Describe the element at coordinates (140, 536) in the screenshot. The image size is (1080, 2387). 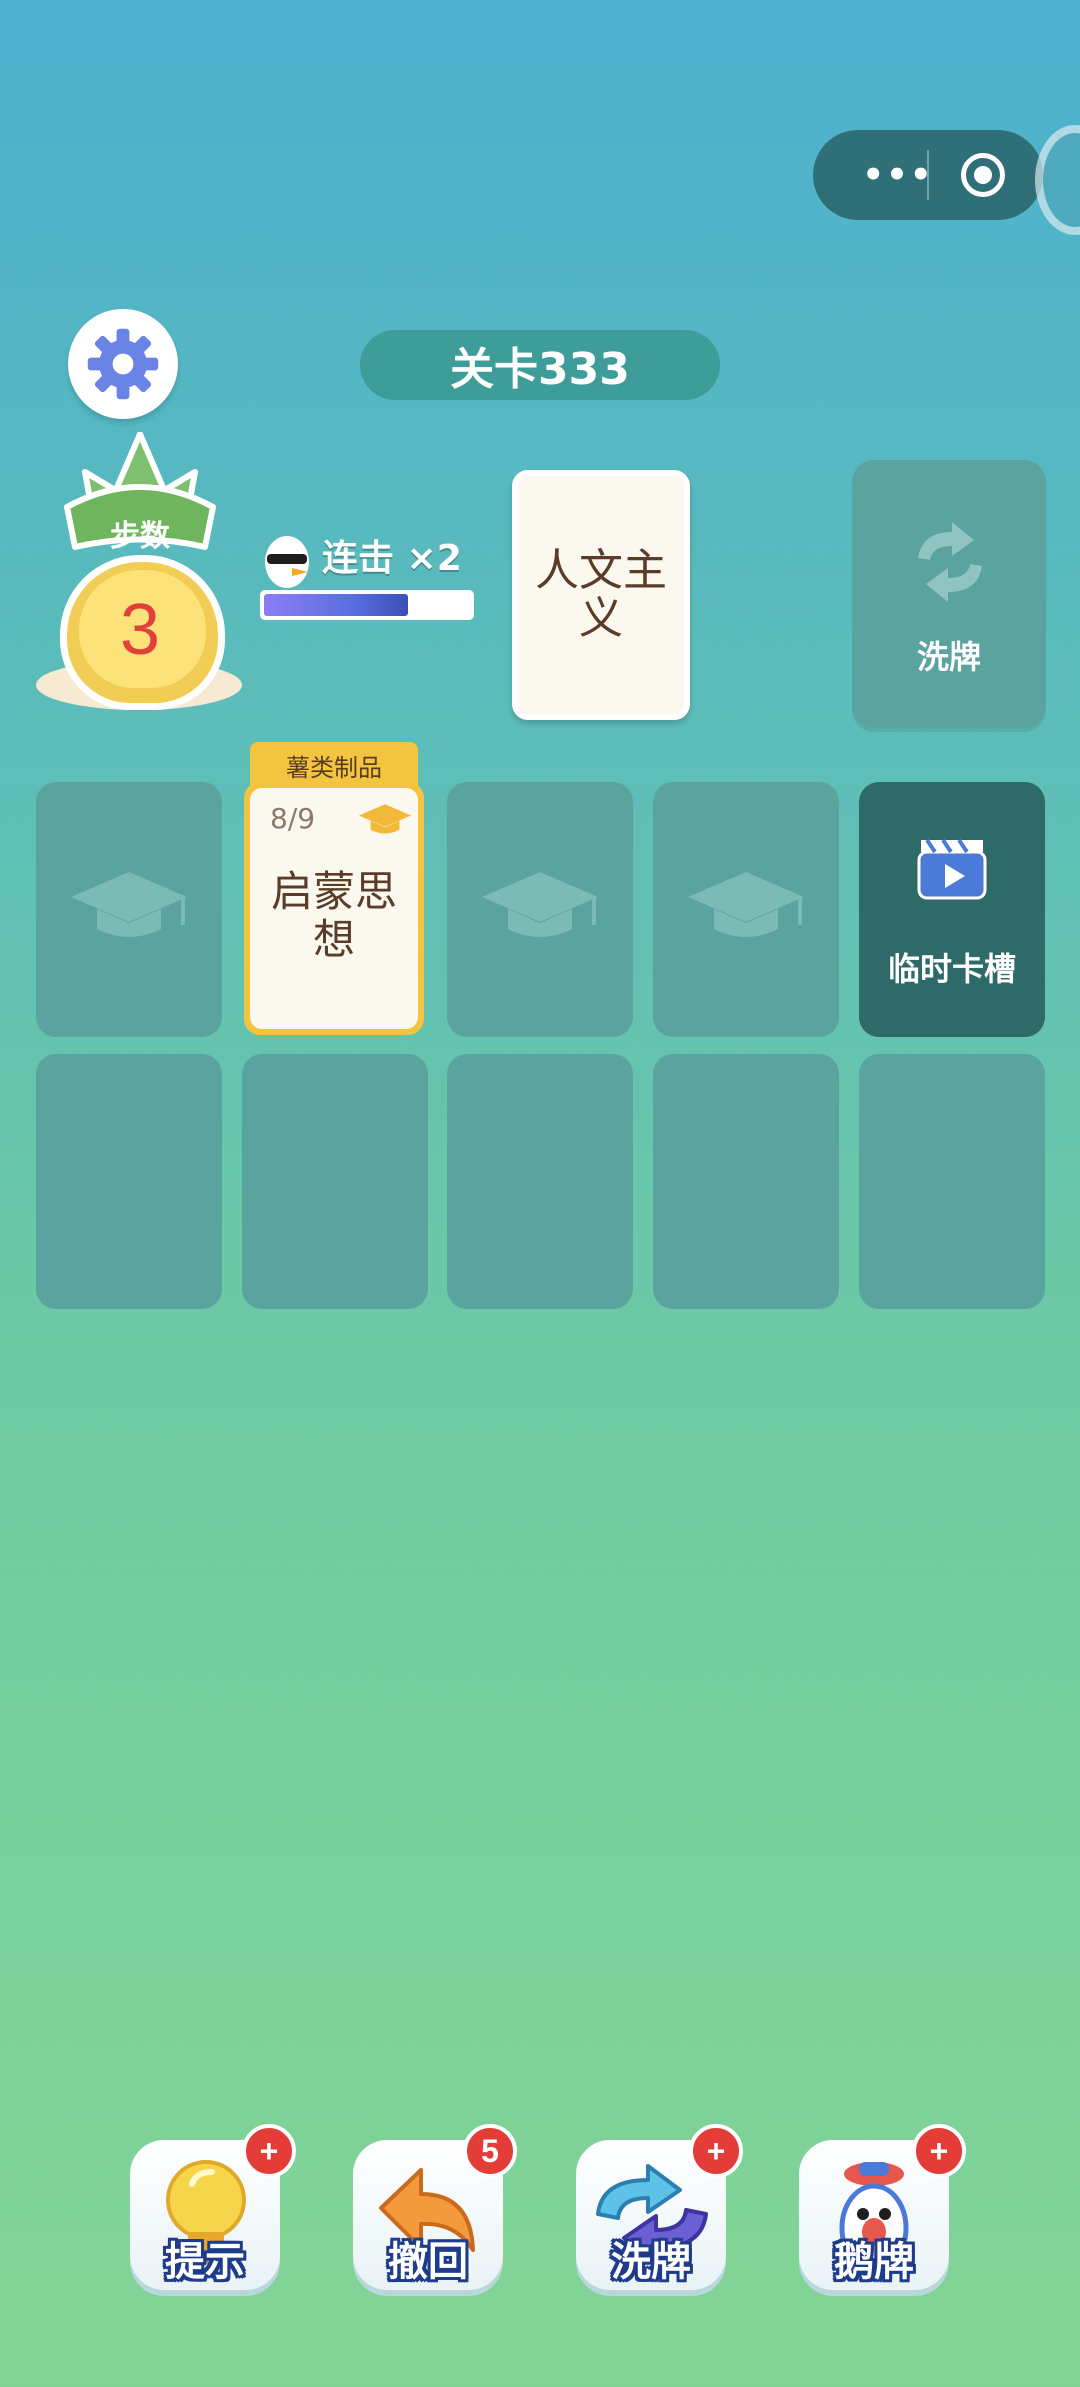
I see `steps-label: 步数` at that location.